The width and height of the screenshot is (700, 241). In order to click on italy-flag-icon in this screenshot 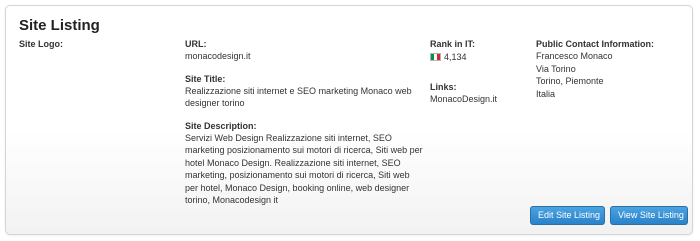, I will do `click(435, 57)`.